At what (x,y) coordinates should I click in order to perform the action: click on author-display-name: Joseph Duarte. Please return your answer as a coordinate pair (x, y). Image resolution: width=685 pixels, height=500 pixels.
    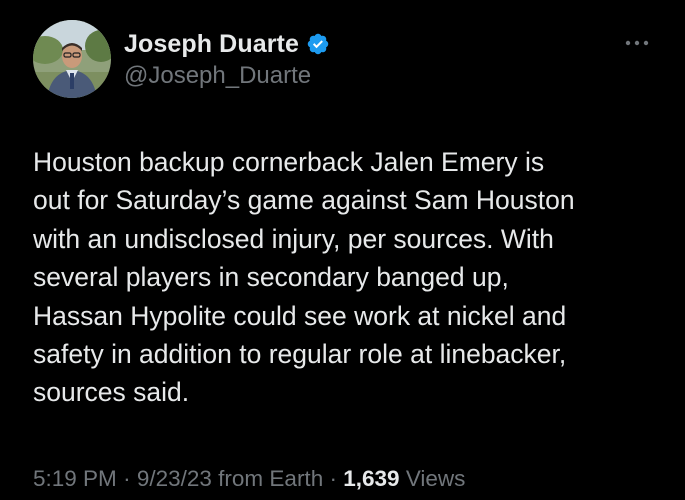
    Looking at the image, I should click on (211, 44).